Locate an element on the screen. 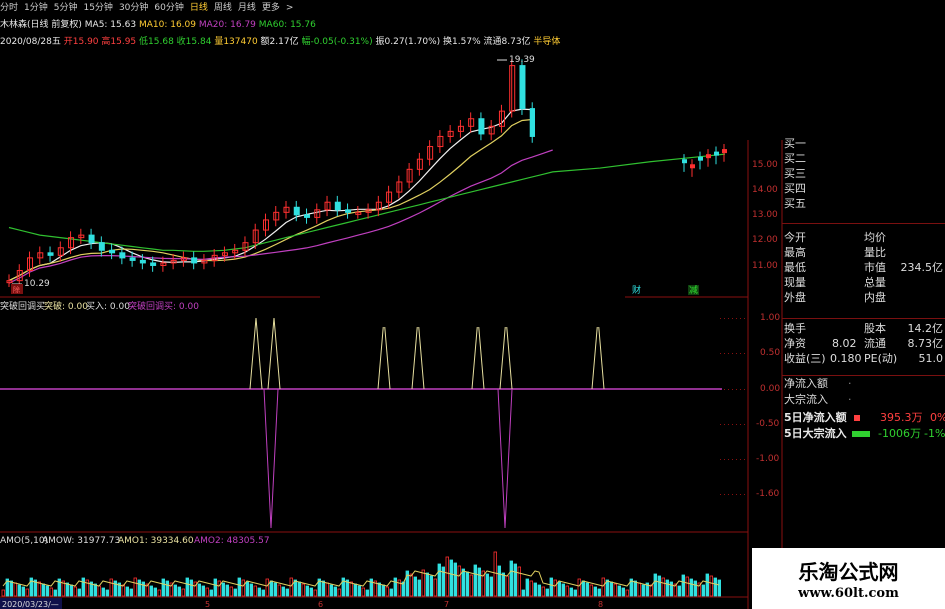 This screenshot has height=609, width=945. indicator-series-break: 突破: 0.00 is located at coordinates (66, 306).